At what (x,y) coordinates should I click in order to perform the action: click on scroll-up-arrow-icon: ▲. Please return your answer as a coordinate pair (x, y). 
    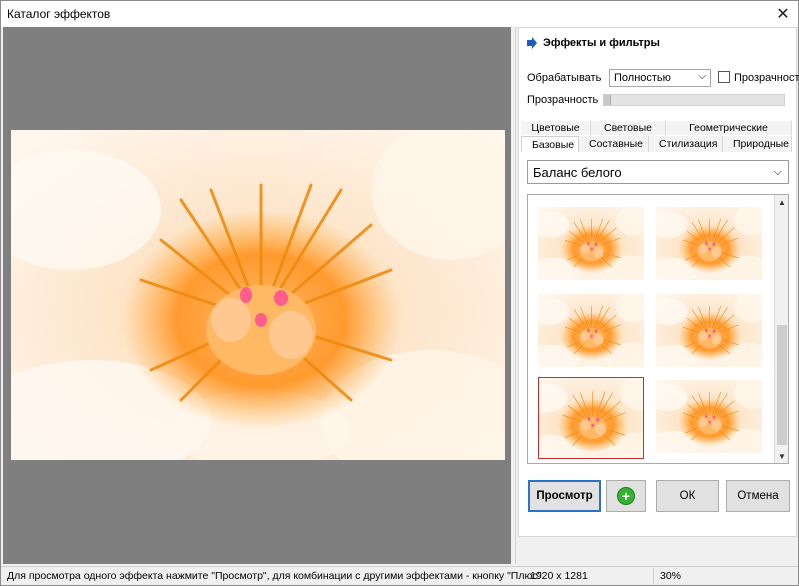
    Looking at the image, I should click on (781, 202).